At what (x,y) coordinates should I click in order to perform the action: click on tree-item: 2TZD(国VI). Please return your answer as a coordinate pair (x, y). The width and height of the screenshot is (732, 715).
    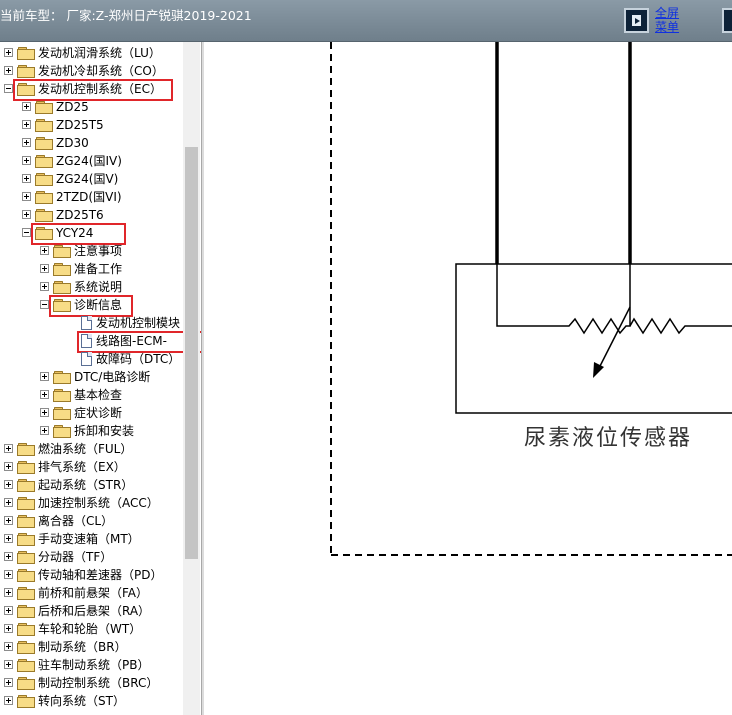
    Looking at the image, I should click on (91, 197).